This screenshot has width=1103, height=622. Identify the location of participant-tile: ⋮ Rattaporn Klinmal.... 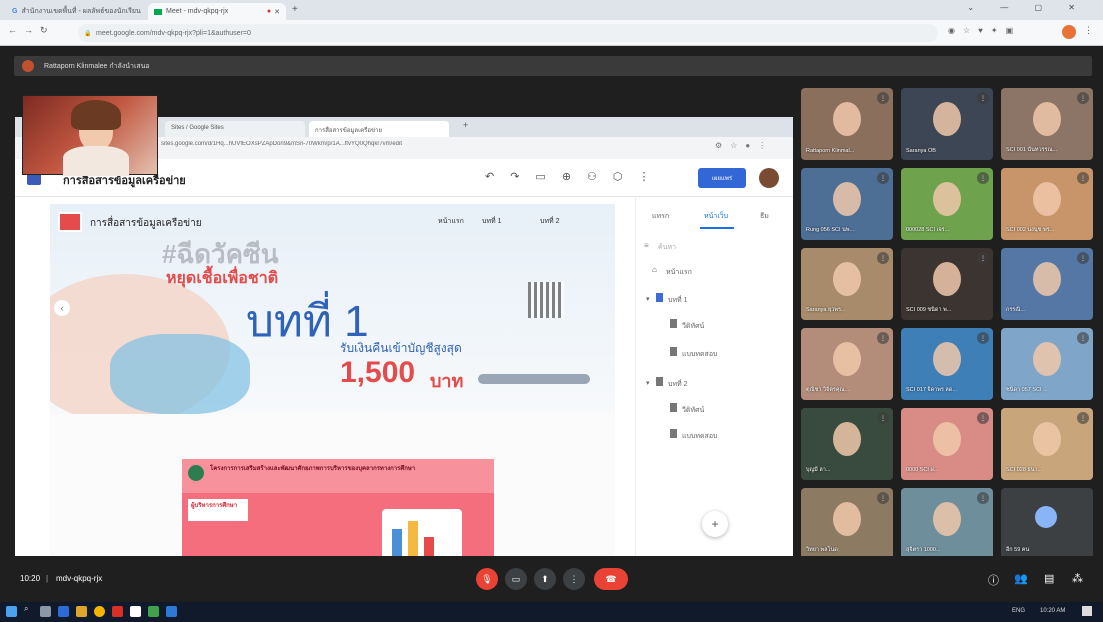
(847, 124).